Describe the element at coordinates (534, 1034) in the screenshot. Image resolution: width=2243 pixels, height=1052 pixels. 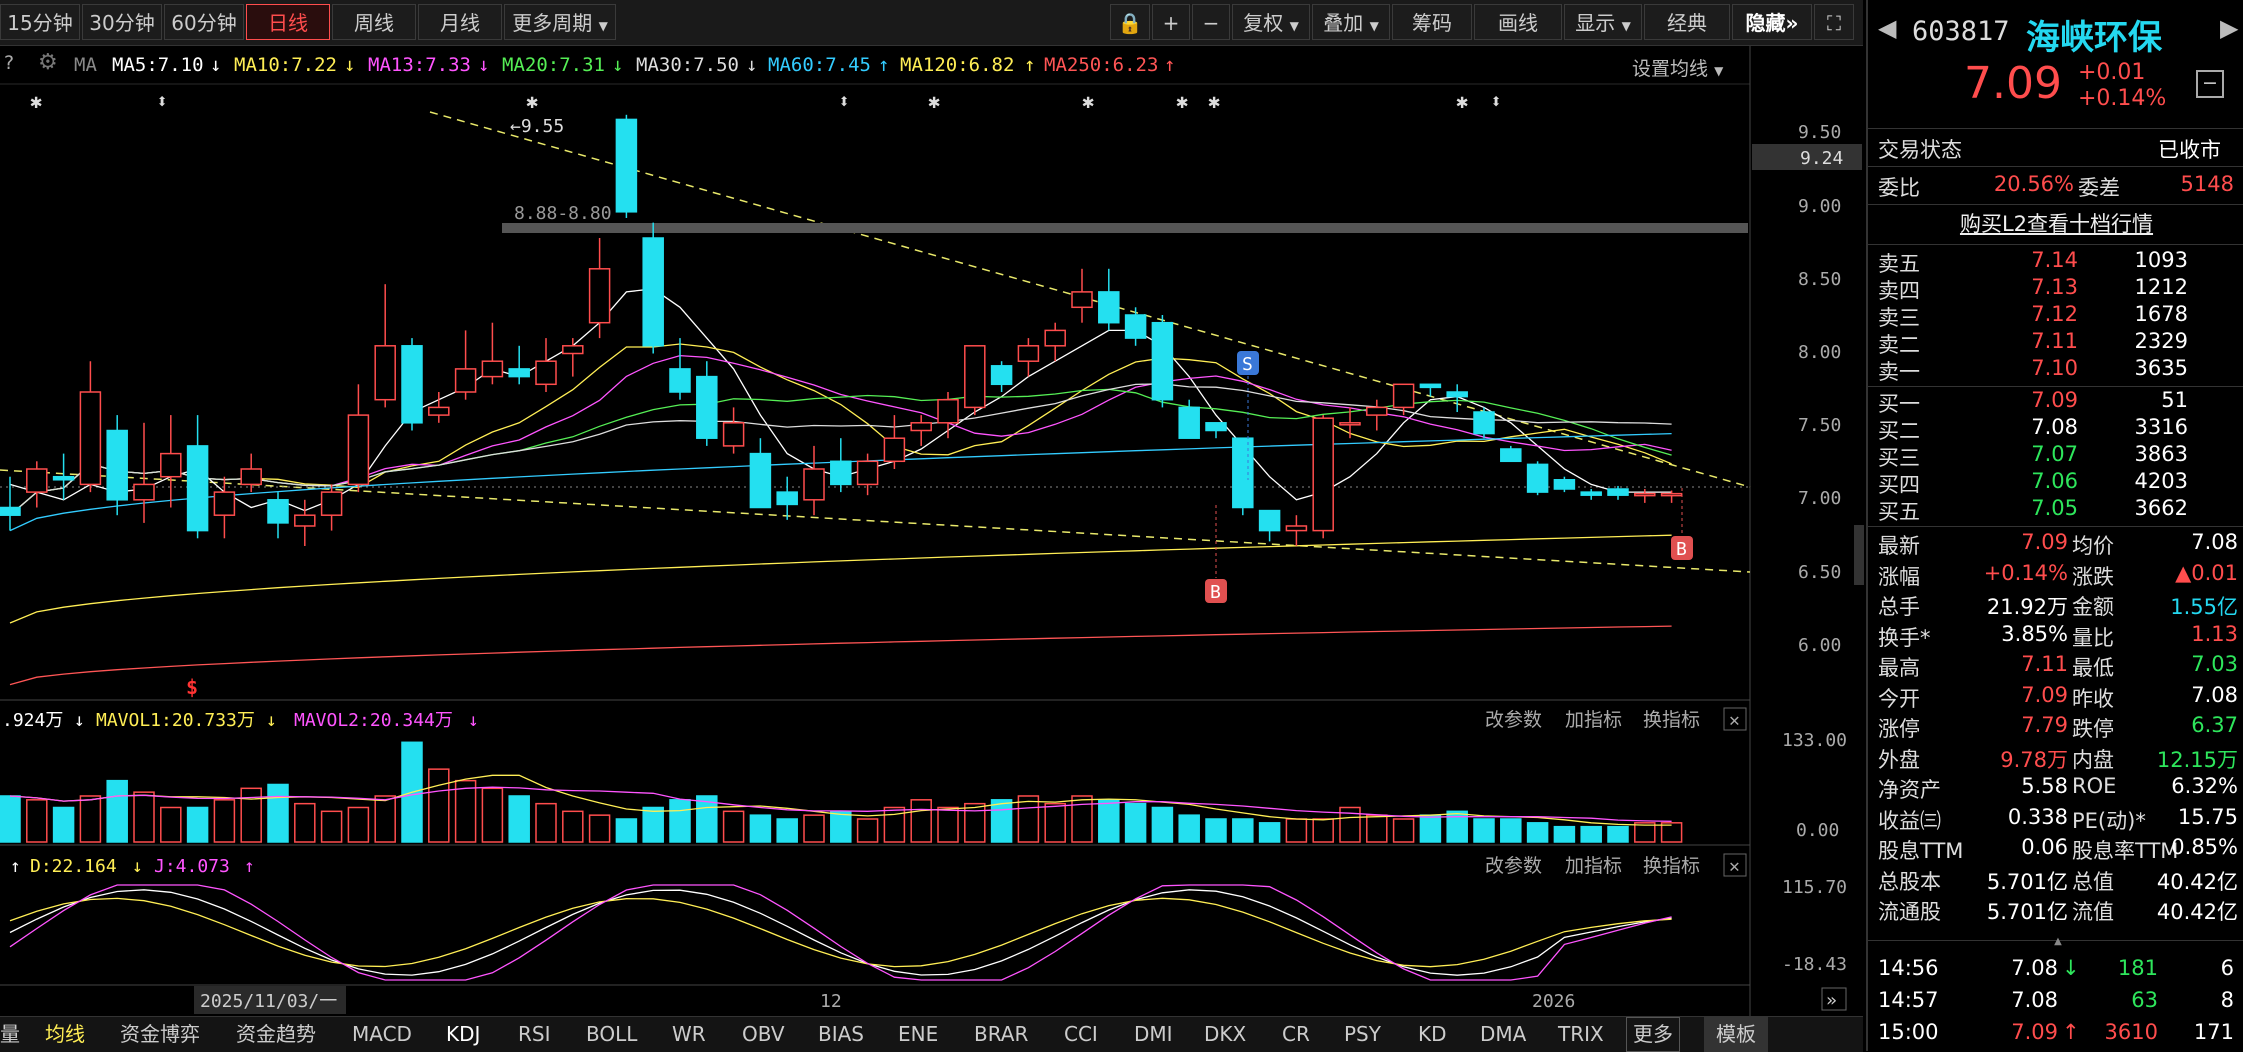
I see `tab-rsi: RSI` at that location.